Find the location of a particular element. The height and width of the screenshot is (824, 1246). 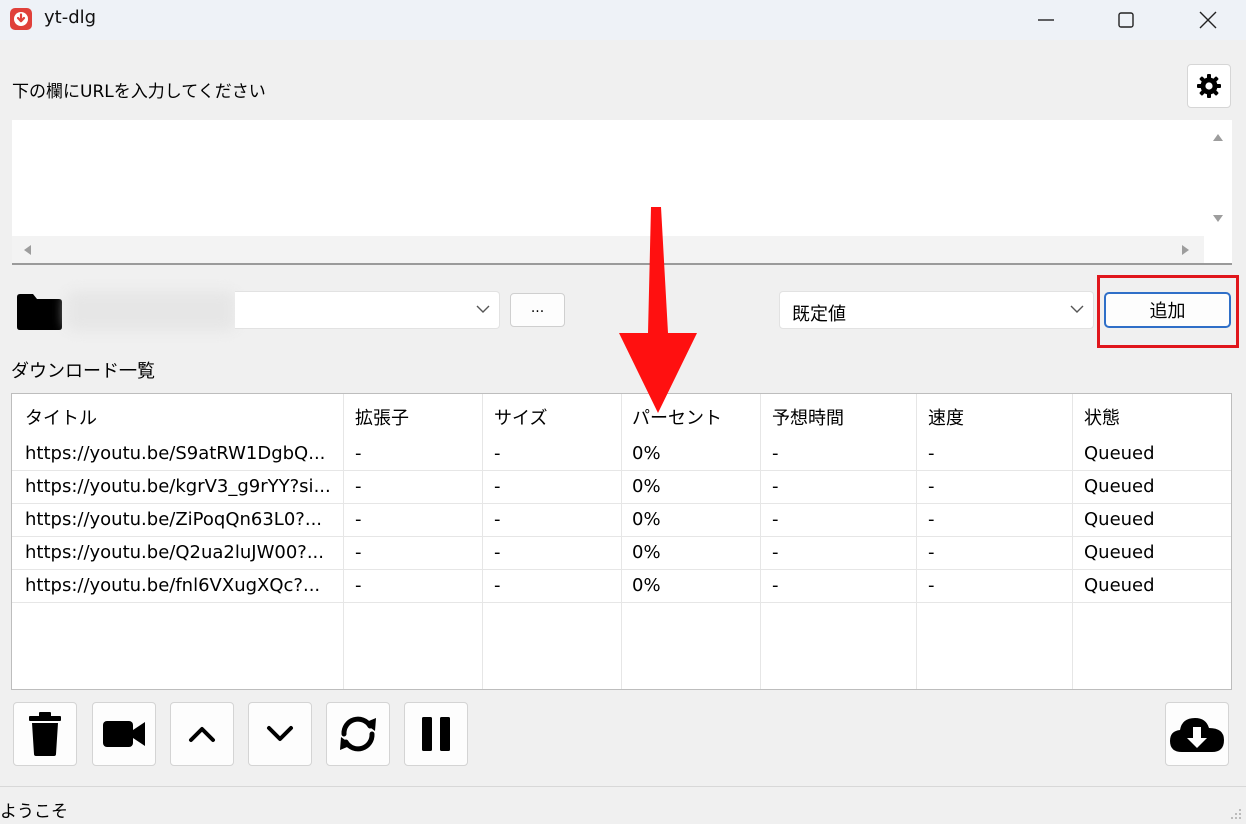

close-button is located at coordinates (1208, 20).